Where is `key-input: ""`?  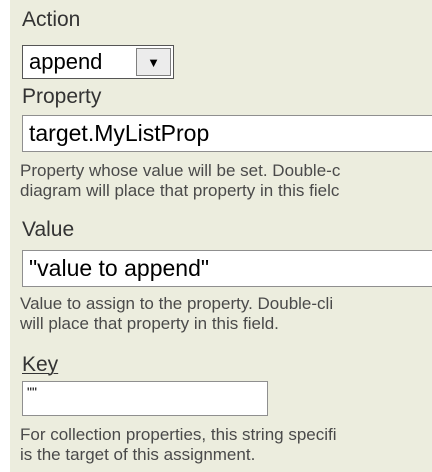
key-input: "" is located at coordinates (145, 398).